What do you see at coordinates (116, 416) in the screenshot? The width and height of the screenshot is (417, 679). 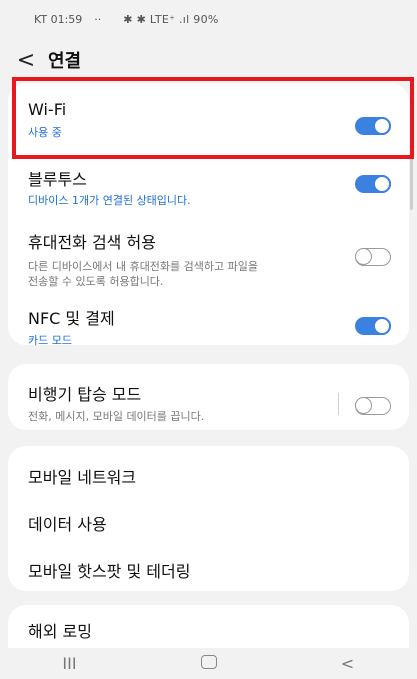 I see `airplane-subtitle: 전화, 메시지, 모바일 데이터를 끕니다.` at bounding box center [116, 416].